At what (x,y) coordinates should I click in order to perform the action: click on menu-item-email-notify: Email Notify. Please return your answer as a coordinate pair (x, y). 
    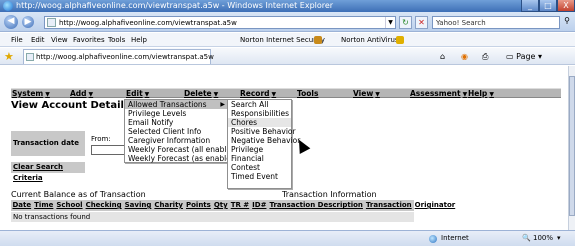
    Looking at the image, I should click on (176, 122).